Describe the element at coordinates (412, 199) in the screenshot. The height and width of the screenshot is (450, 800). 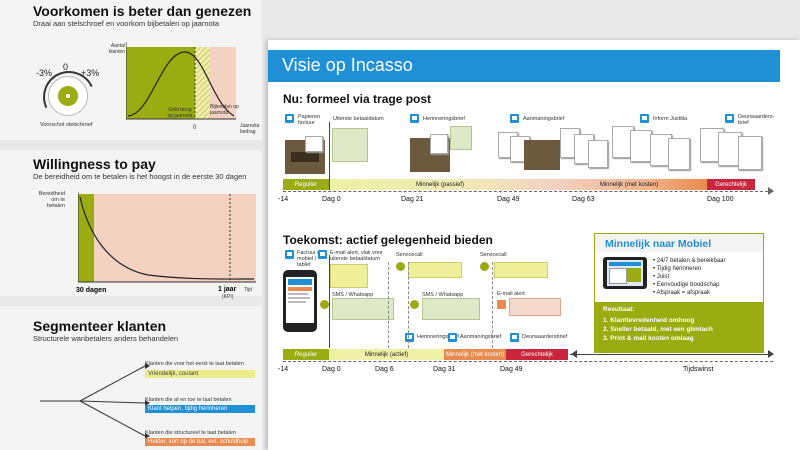
I see `now-tick-dag21: Dag 21` at that location.